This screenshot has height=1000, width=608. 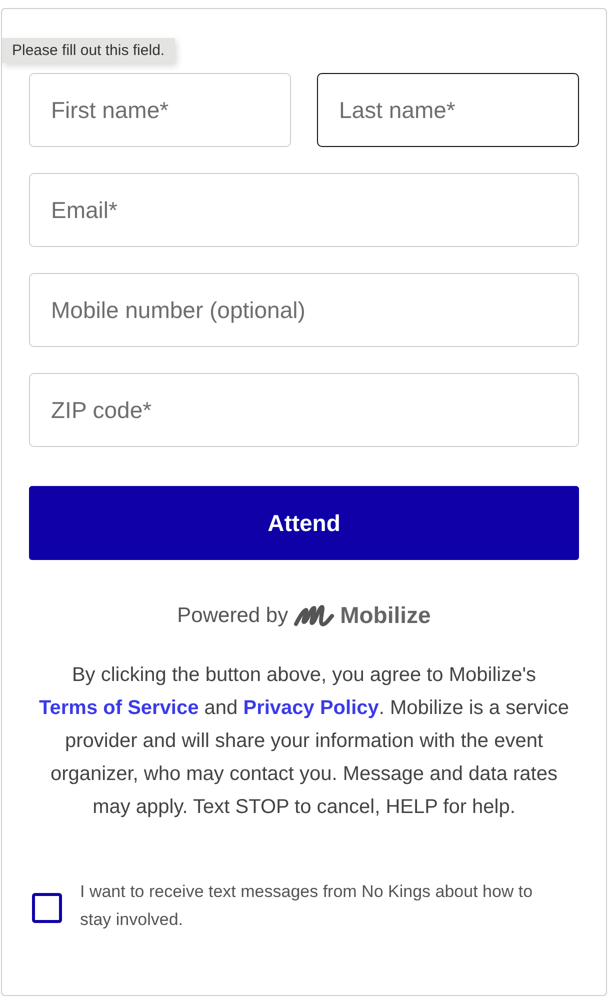 I want to click on opt-in-label: I want to receive text messages from No Kings about how to stay involved., so click(x=307, y=906).